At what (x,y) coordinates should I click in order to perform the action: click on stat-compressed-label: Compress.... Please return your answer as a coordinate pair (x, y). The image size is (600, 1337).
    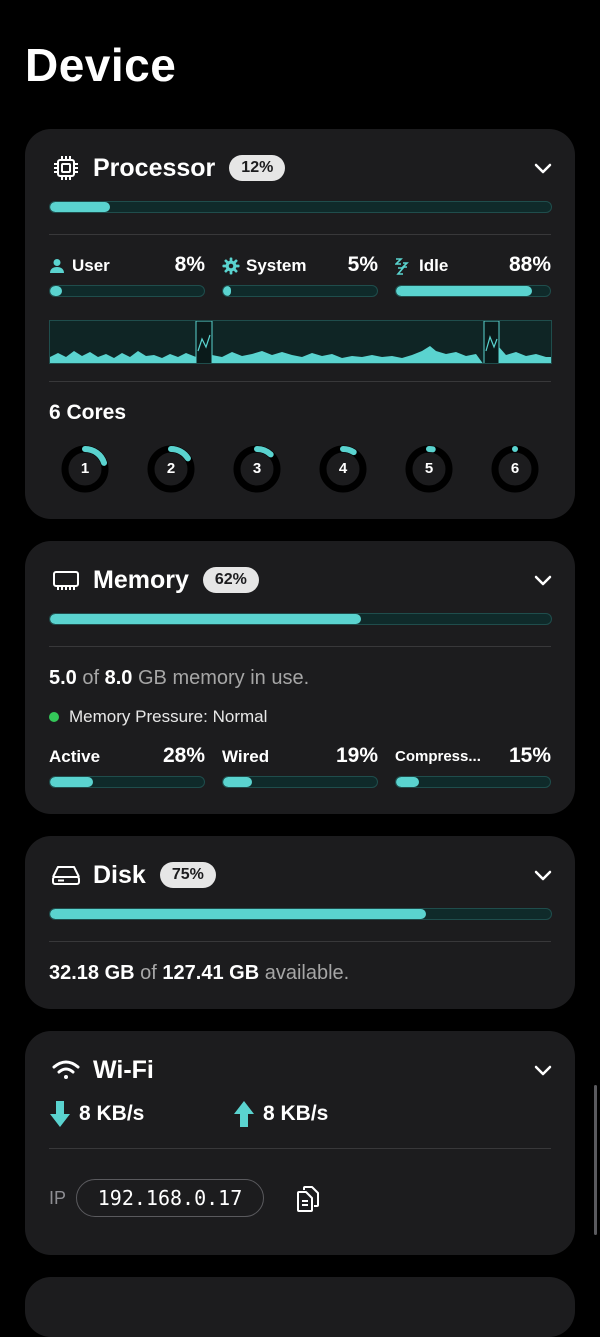
    Looking at the image, I should click on (438, 756).